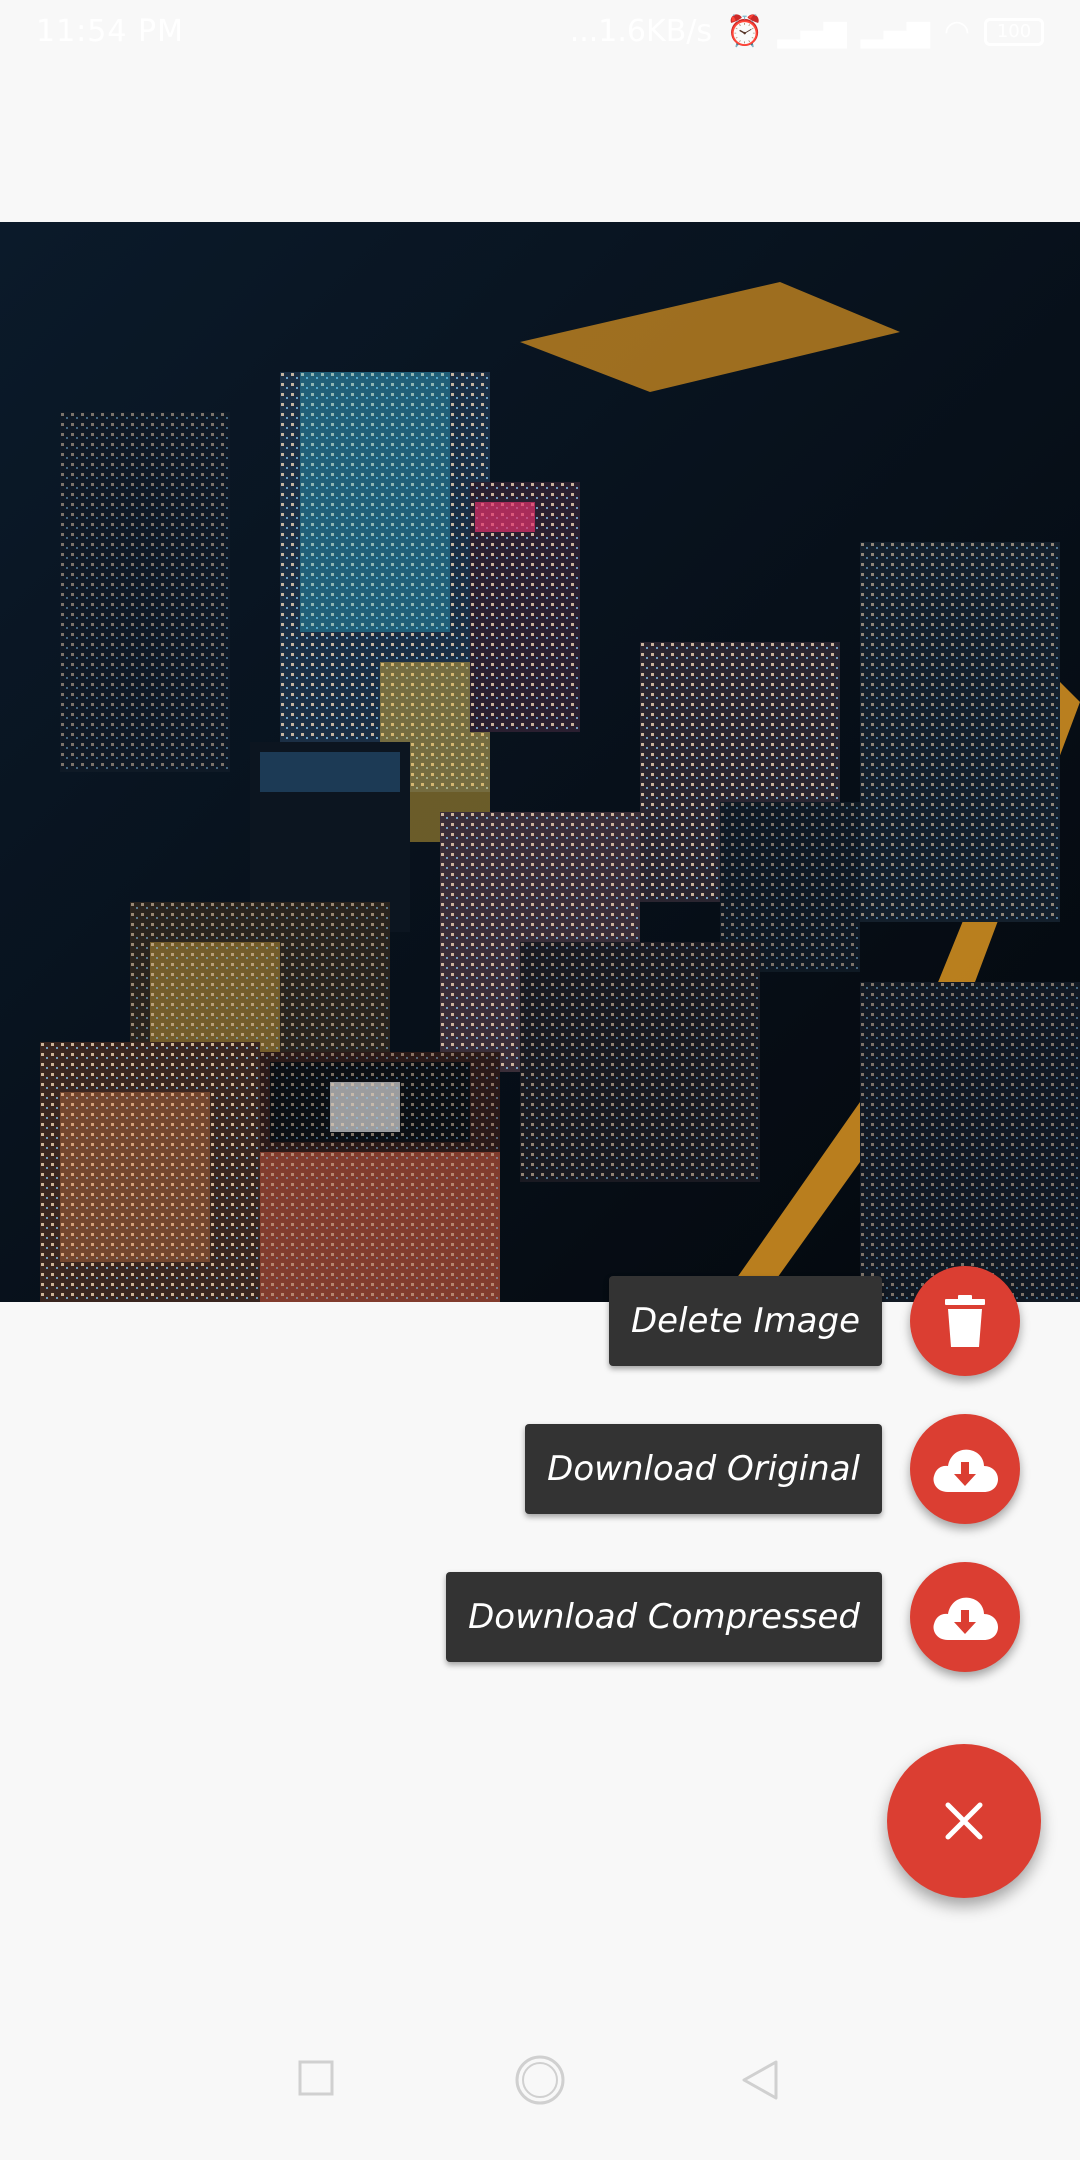  I want to click on triangle-back-icon, so click(760, 2080).